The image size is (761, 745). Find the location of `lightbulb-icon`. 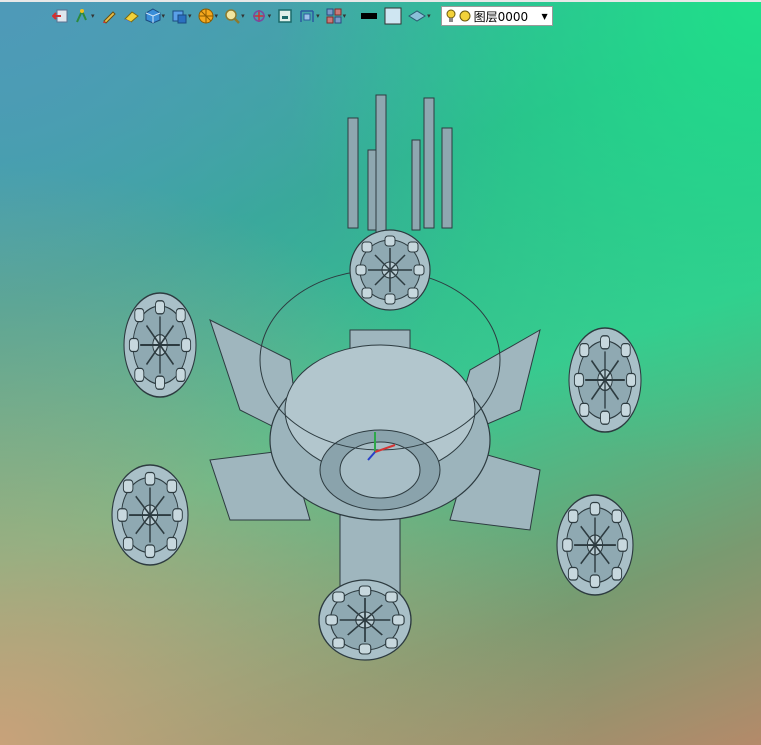

lightbulb-icon is located at coordinates (451, 15).